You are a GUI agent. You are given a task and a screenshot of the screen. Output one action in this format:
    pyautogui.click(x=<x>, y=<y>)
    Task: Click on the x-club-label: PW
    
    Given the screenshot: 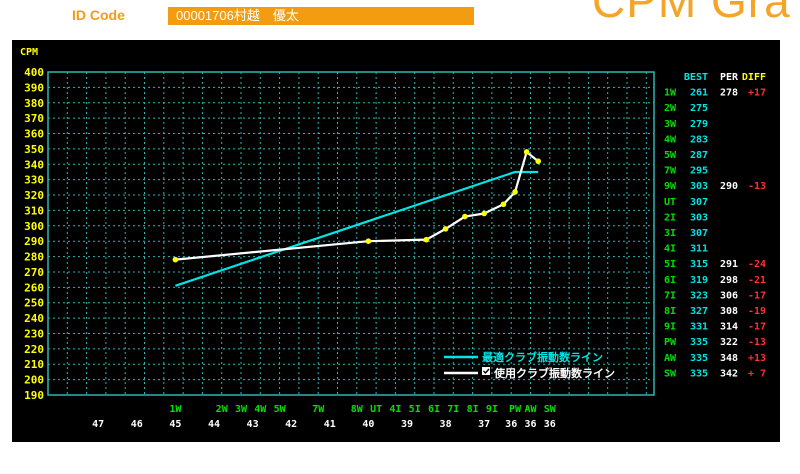 What is the action you would take?
    pyautogui.click(x=515, y=409)
    